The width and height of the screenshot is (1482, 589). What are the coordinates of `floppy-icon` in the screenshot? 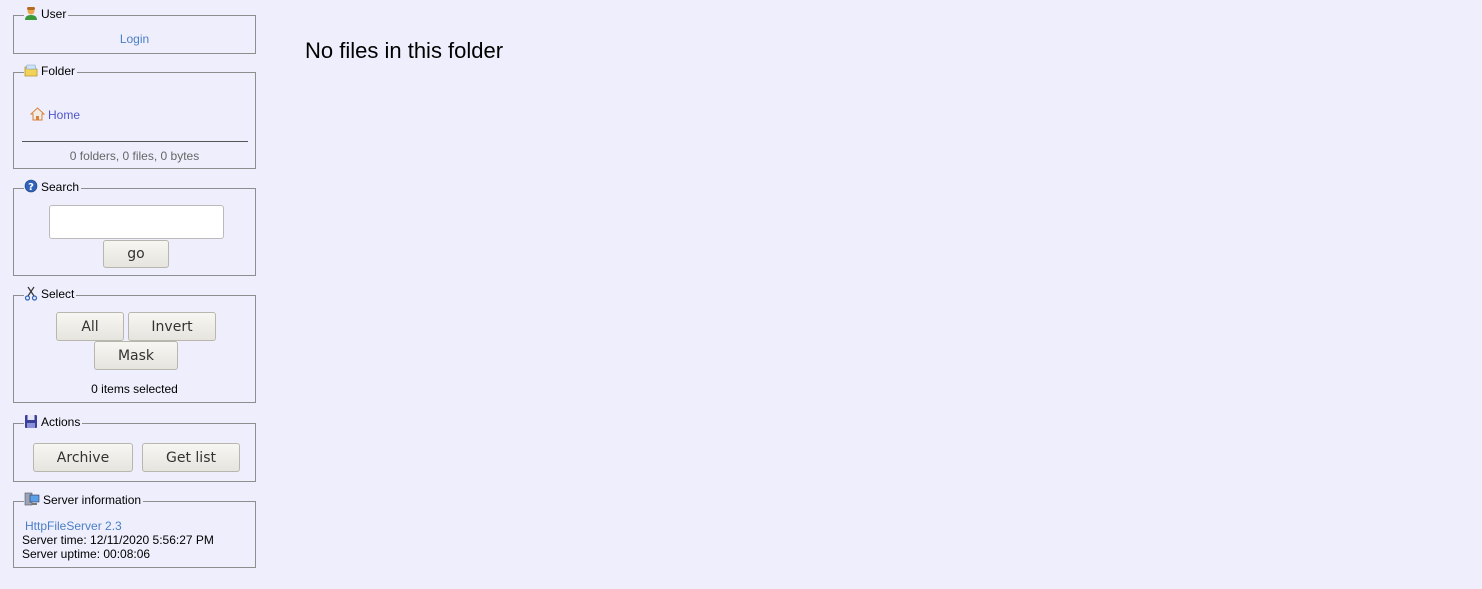 It's located at (31, 421).